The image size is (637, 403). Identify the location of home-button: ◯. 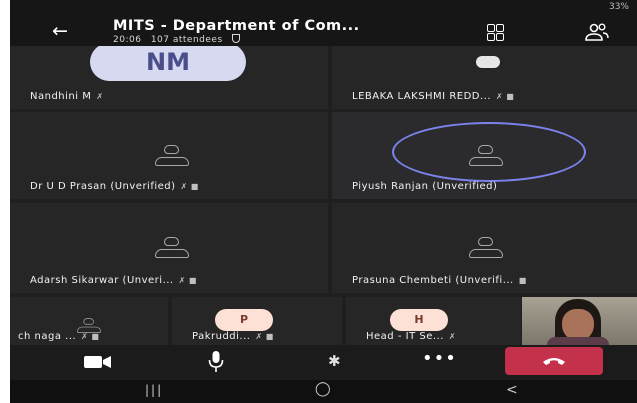
(323, 389).